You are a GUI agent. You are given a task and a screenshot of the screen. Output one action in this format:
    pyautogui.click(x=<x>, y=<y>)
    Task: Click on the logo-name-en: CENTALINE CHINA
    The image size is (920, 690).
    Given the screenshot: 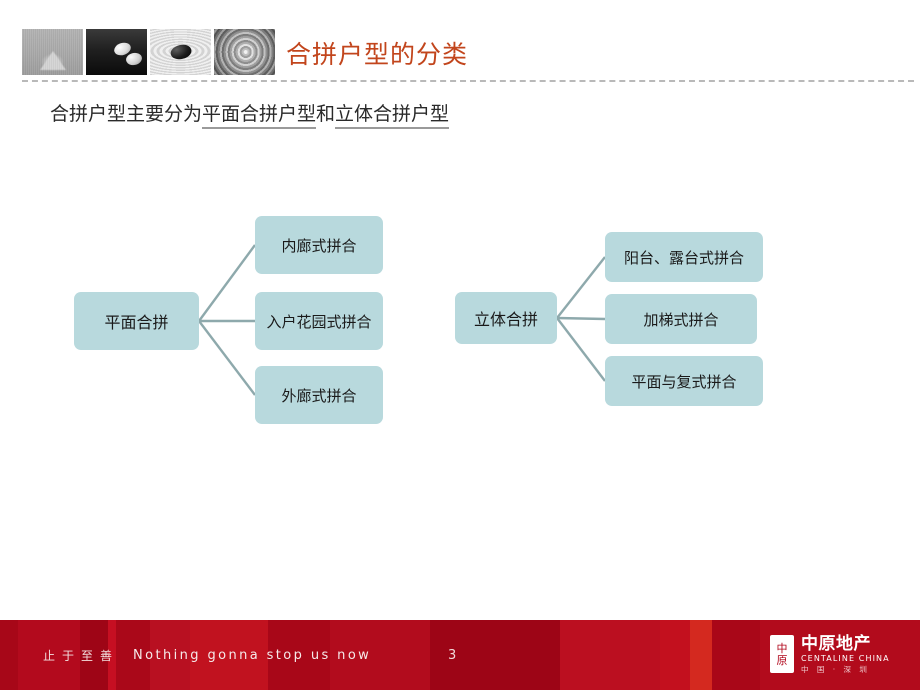 What is the action you would take?
    pyautogui.click(x=845, y=658)
    